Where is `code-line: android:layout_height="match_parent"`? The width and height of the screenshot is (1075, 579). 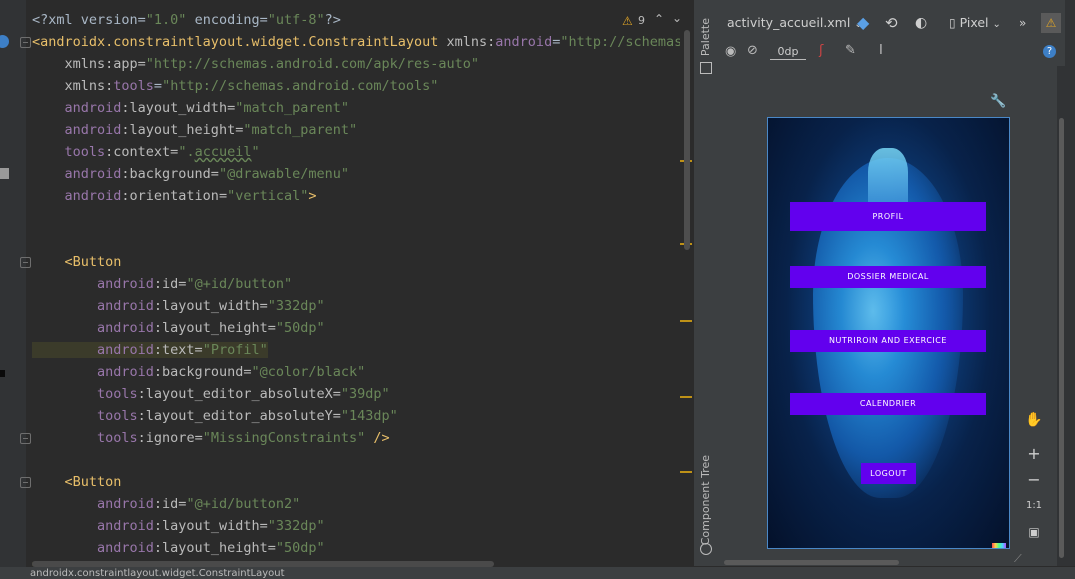 code-line: android:layout_height="match_parent" is located at coordinates (195, 130).